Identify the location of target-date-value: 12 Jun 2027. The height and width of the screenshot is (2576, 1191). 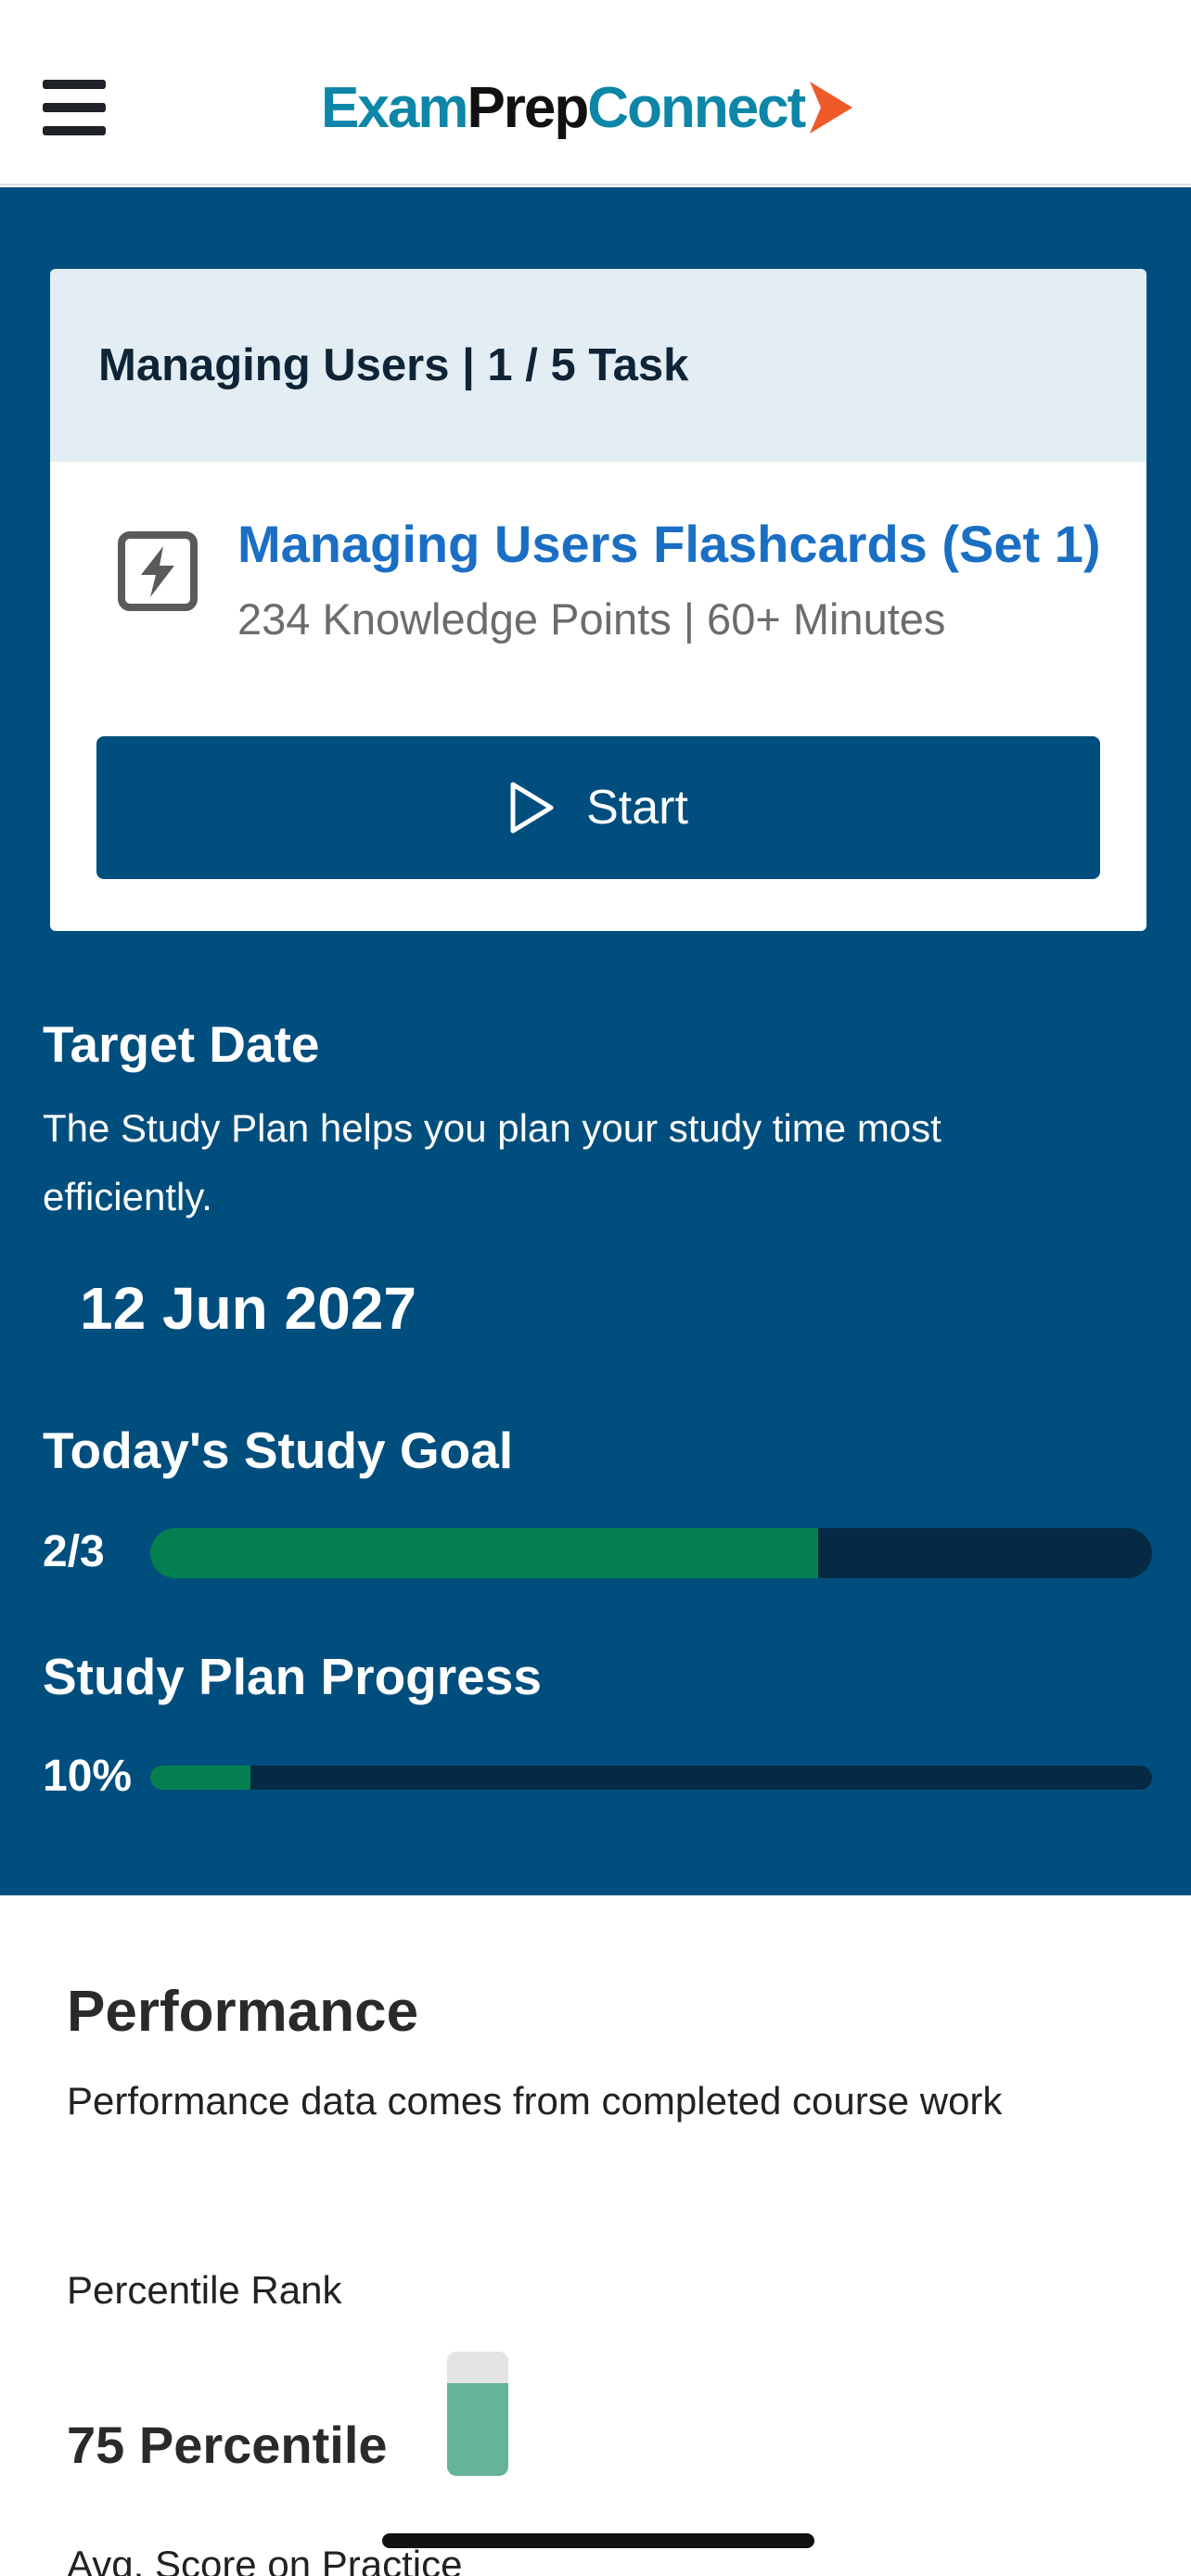
(248, 1309).